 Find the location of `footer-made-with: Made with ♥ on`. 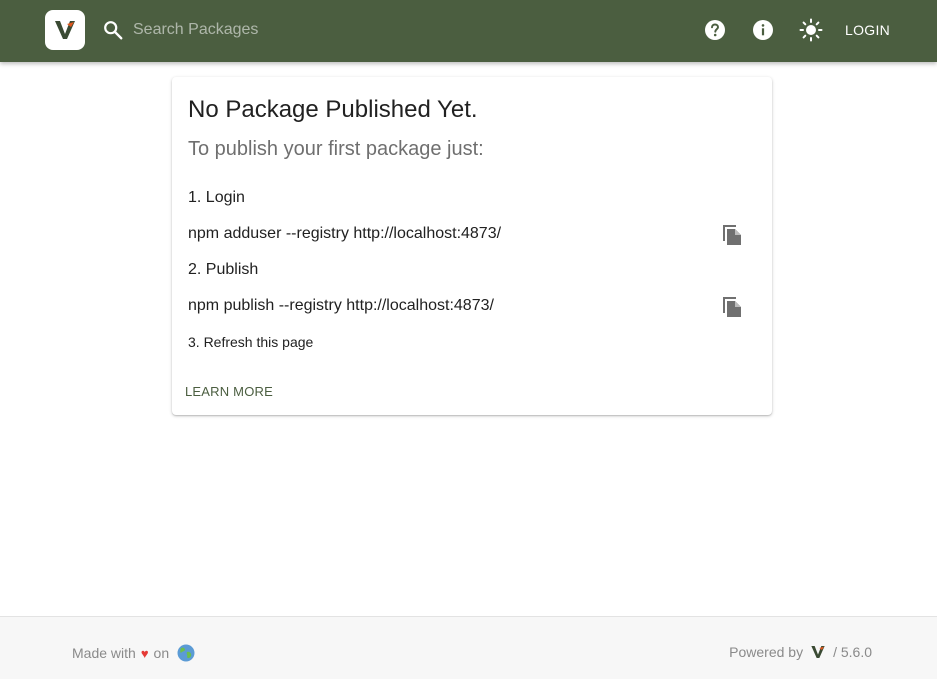

footer-made-with: Made with ♥ on is located at coordinates (133, 653).